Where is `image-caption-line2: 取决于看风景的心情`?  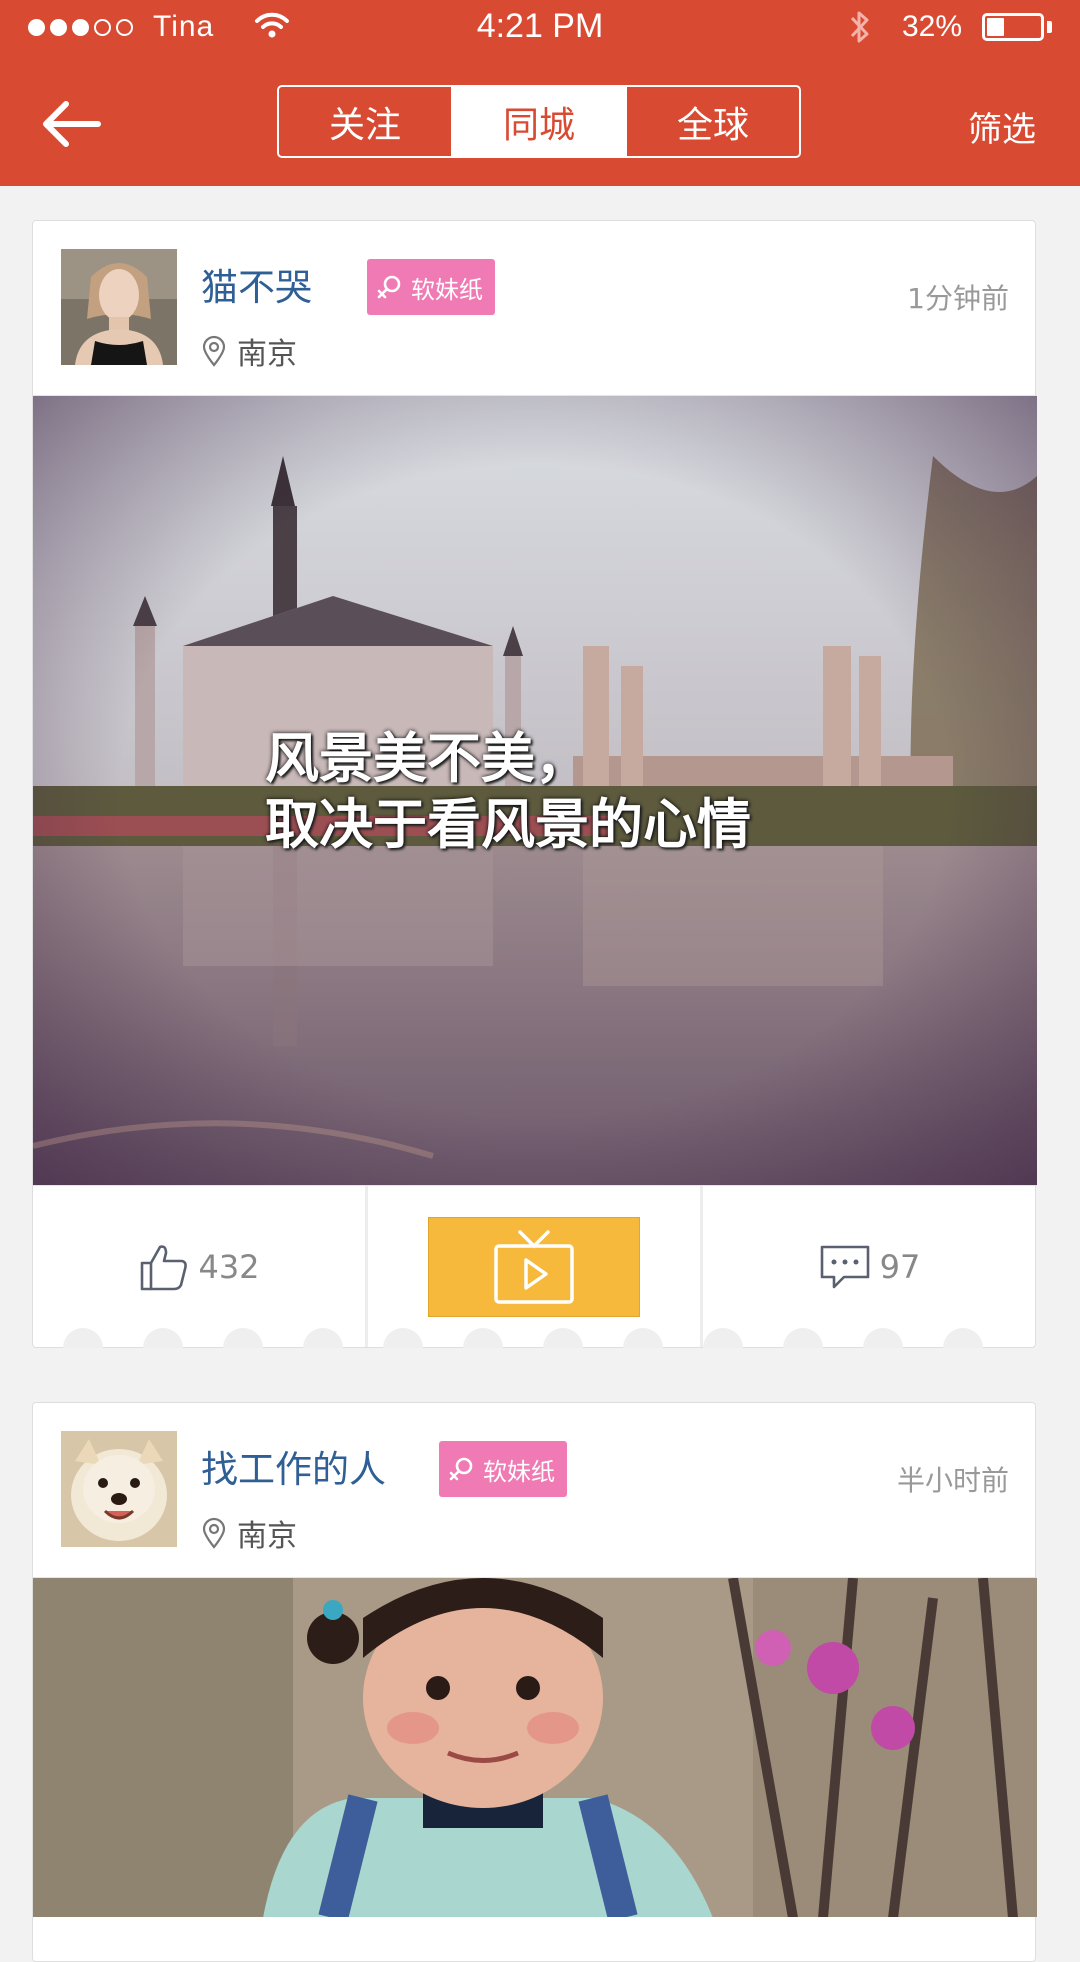
image-caption-line2: 取决于看风景的心情 is located at coordinates (508, 824).